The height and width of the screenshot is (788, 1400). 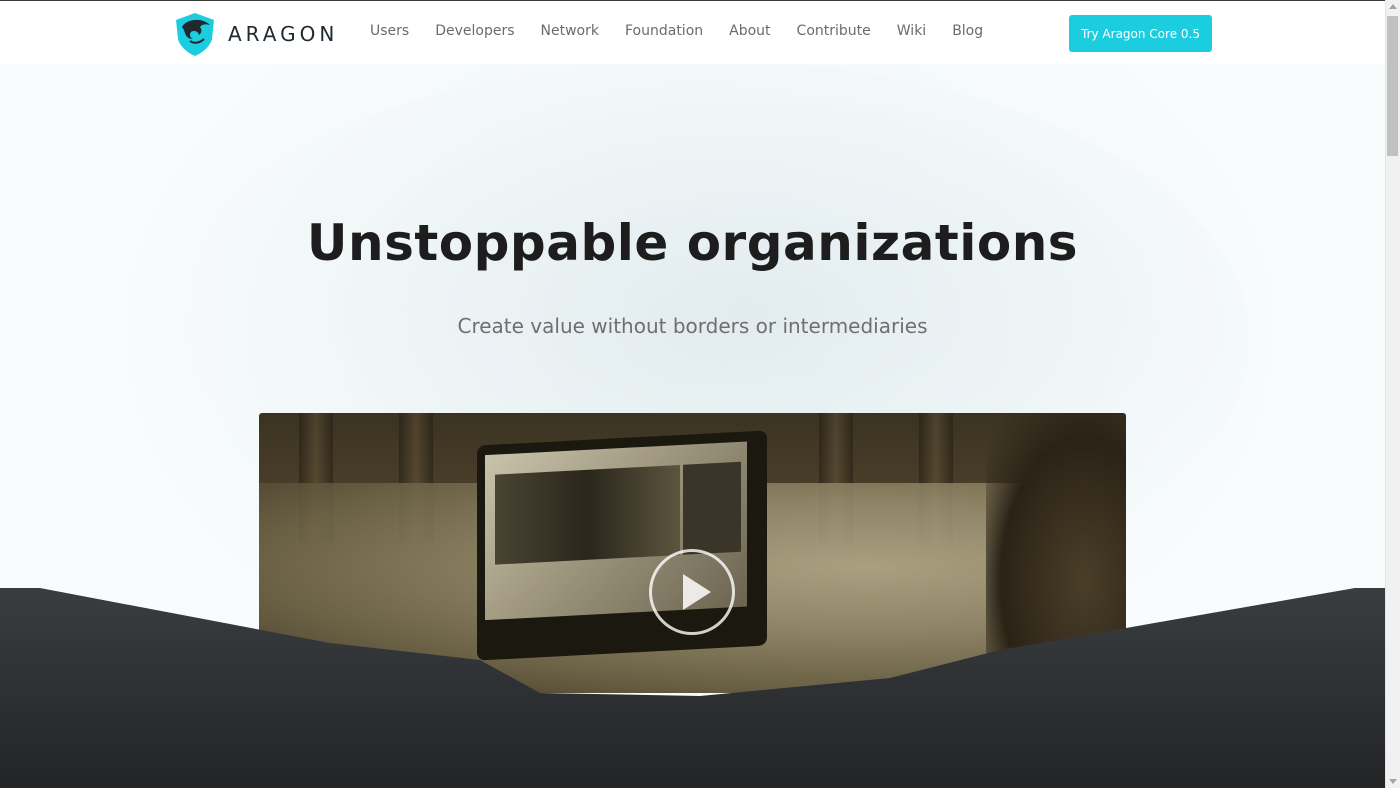 I want to click on nav-item-developers: Developers, so click(x=474, y=31).